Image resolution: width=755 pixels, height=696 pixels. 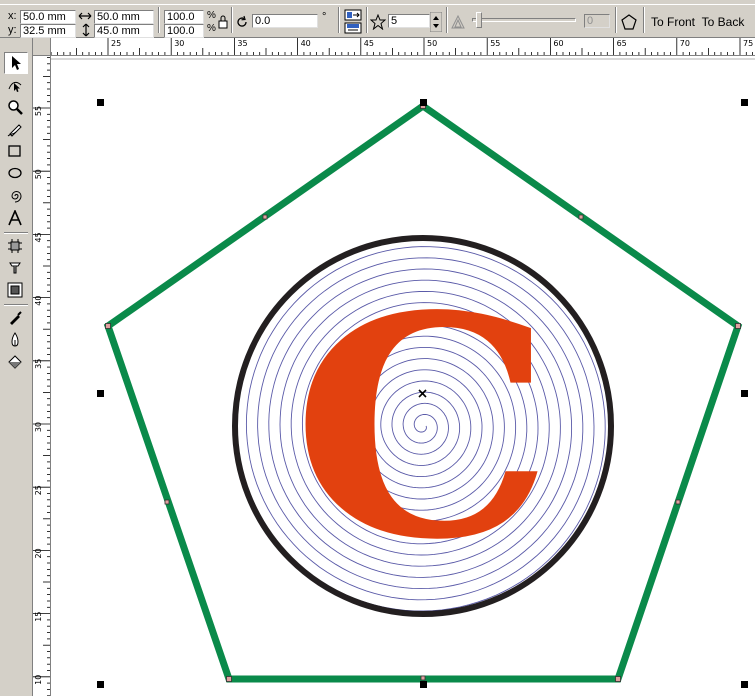 I want to click on sharpness-slider, so click(x=524, y=20).